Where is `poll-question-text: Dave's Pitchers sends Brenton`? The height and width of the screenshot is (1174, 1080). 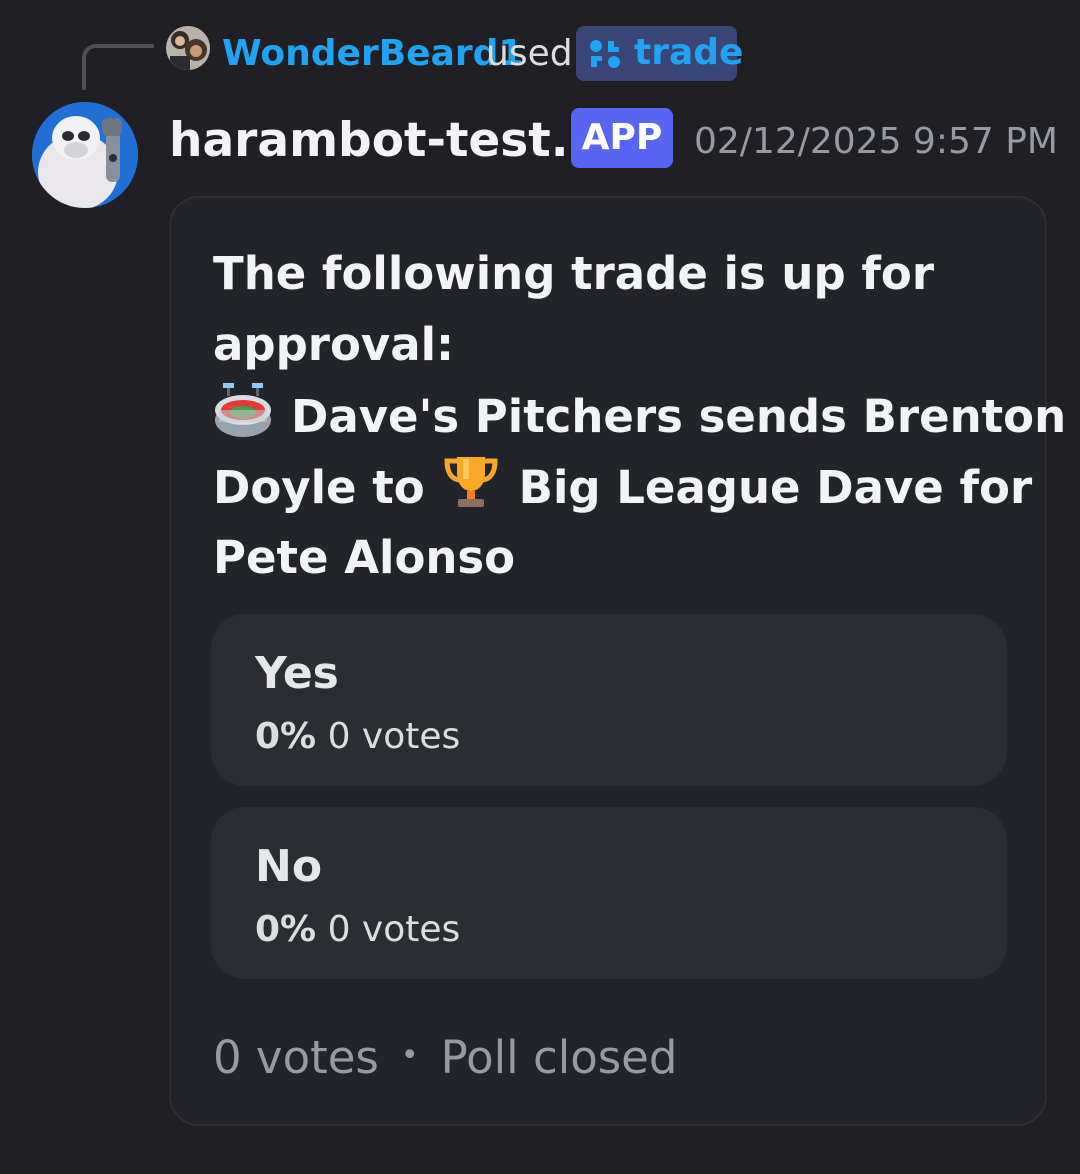
poll-question-text: Dave's Pitchers sends Brenton is located at coordinates (679, 416).